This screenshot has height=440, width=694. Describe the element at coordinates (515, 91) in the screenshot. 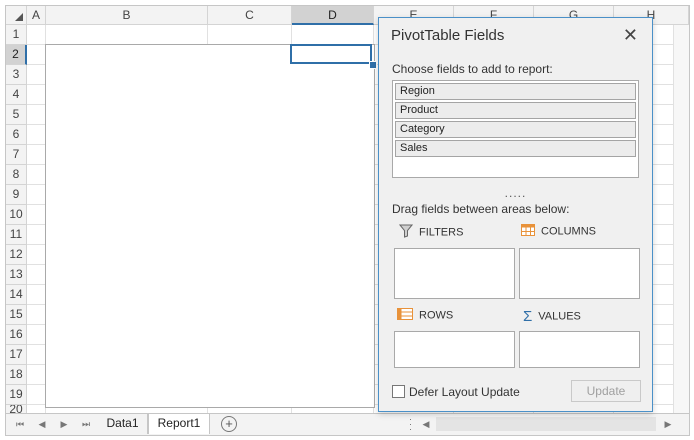

I see `field-item-region: Region` at that location.